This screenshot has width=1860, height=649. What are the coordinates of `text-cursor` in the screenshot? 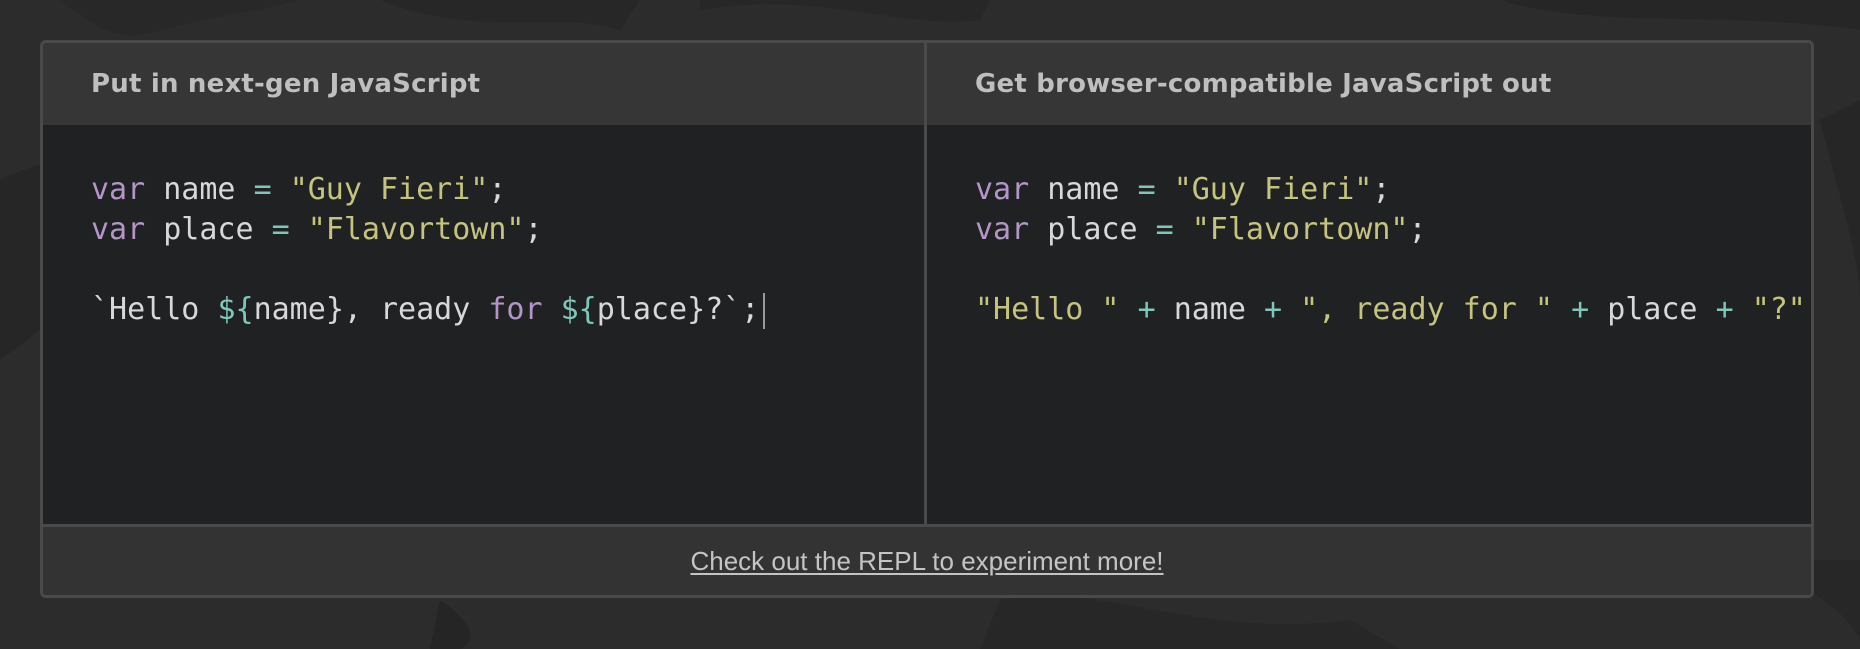 It's located at (764, 310).